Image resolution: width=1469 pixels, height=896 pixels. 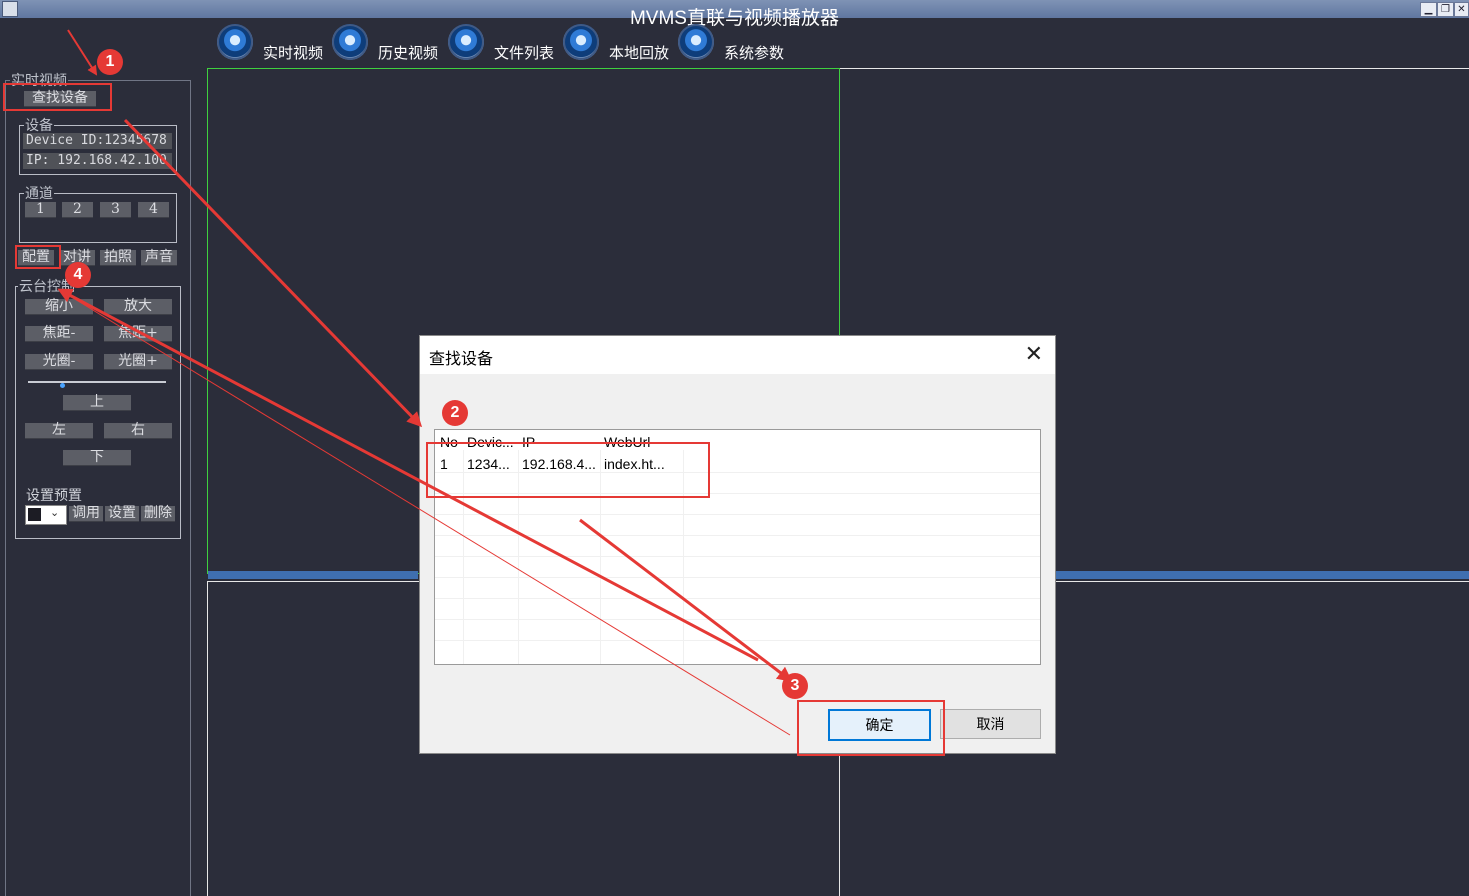 I want to click on annotation-box-config, so click(x=38, y=257).